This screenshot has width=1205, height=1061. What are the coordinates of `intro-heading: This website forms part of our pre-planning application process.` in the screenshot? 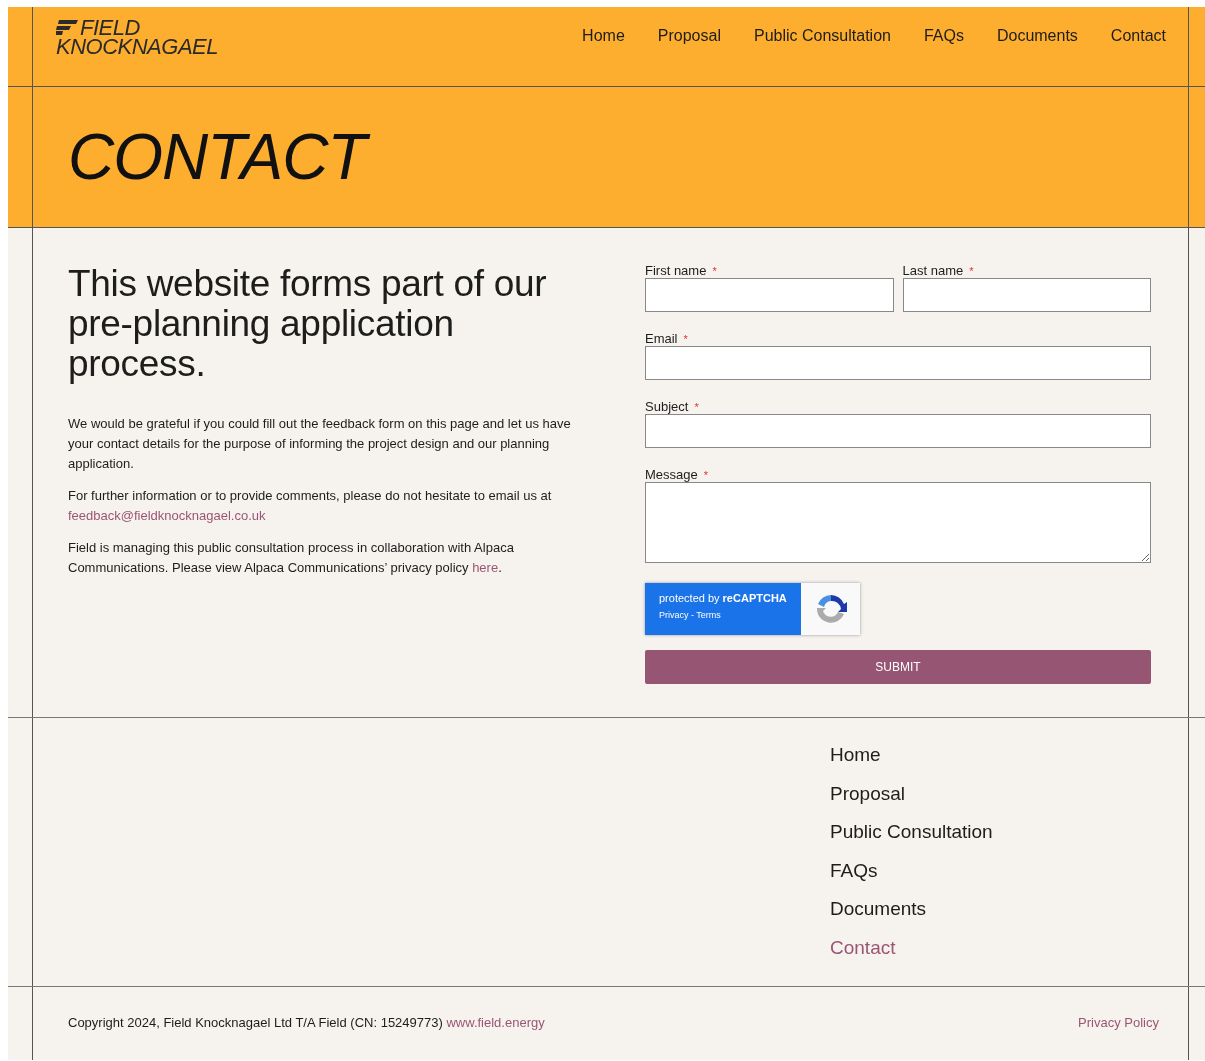 It's located at (308, 324).